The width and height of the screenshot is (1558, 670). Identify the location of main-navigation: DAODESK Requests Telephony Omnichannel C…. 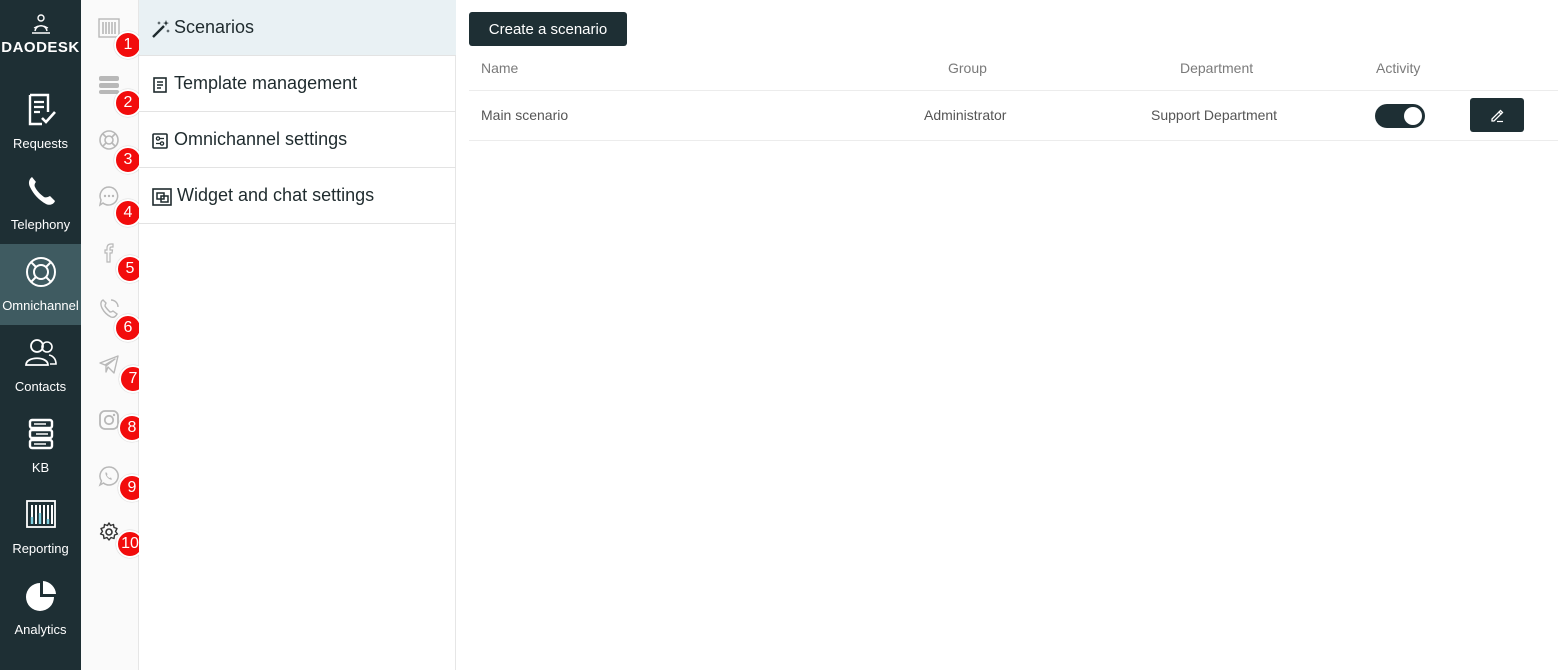
(40, 335).